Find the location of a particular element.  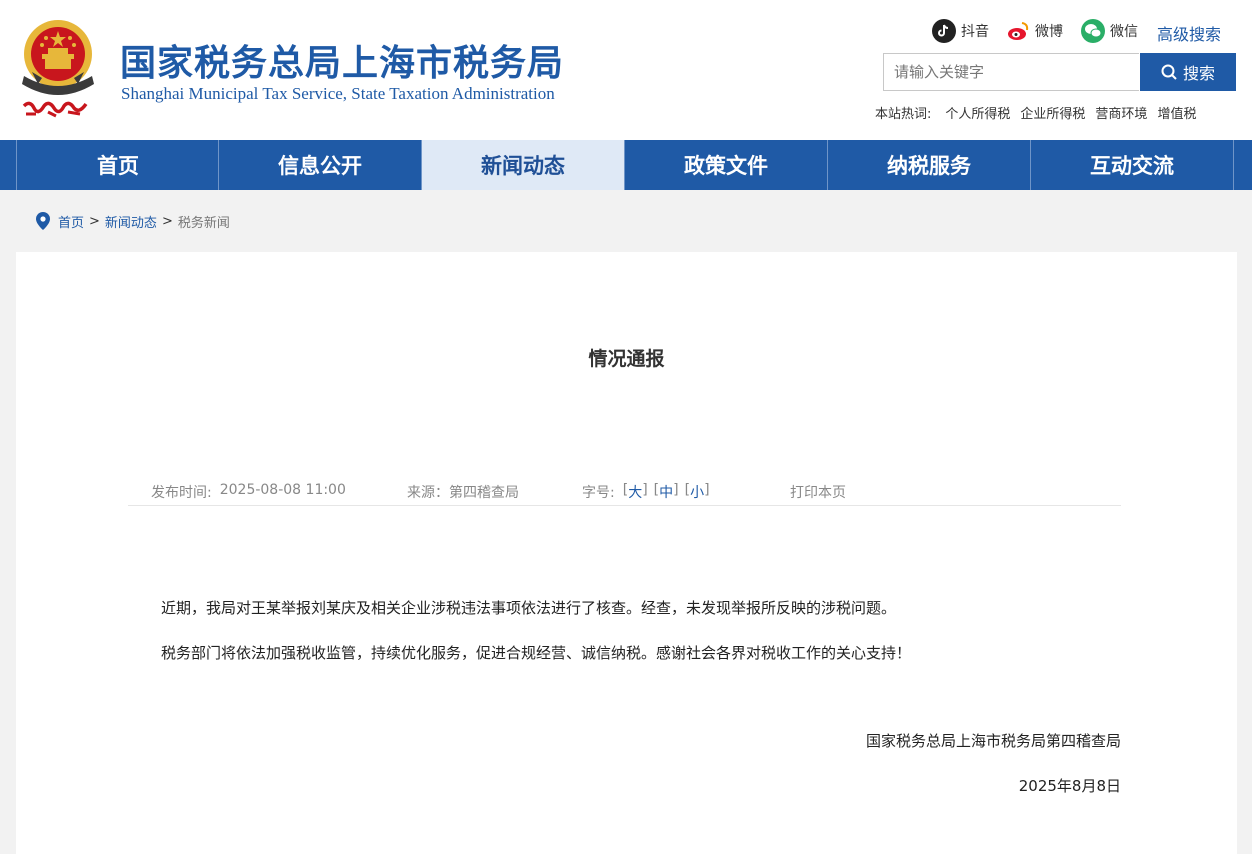

font-size-medium: 中 is located at coordinates (666, 492).